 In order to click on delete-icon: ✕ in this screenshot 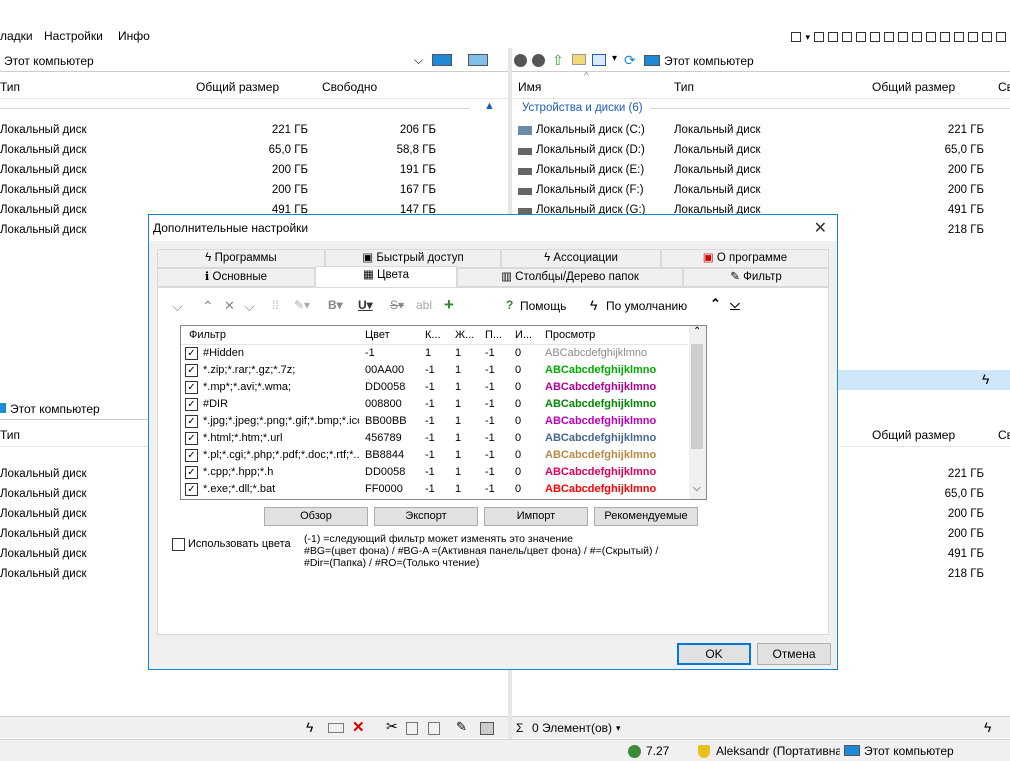, I will do `click(358, 727)`.